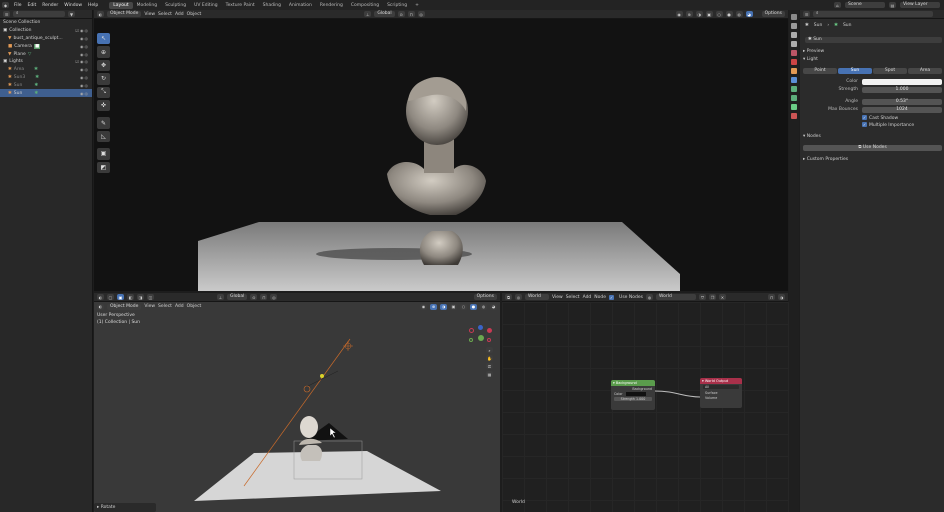  What do you see at coordinates (781, 297) in the screenshot?
I see `overlay-icon: ◑` at bounding box center [781, 297].